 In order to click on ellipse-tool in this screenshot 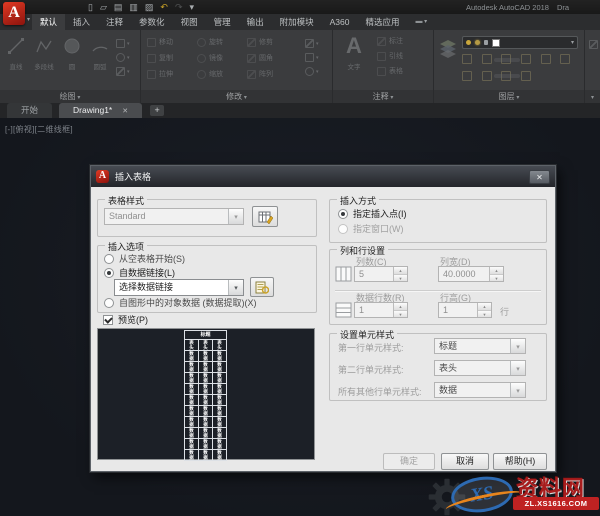, I will do `click(123, 57)`.